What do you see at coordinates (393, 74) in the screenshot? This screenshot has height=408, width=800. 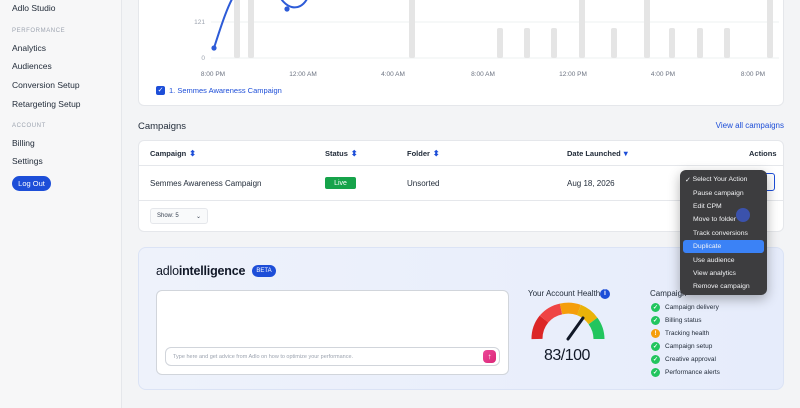 I see `x-tick-label: 4:00 AM` at bounding box center [393, 74].